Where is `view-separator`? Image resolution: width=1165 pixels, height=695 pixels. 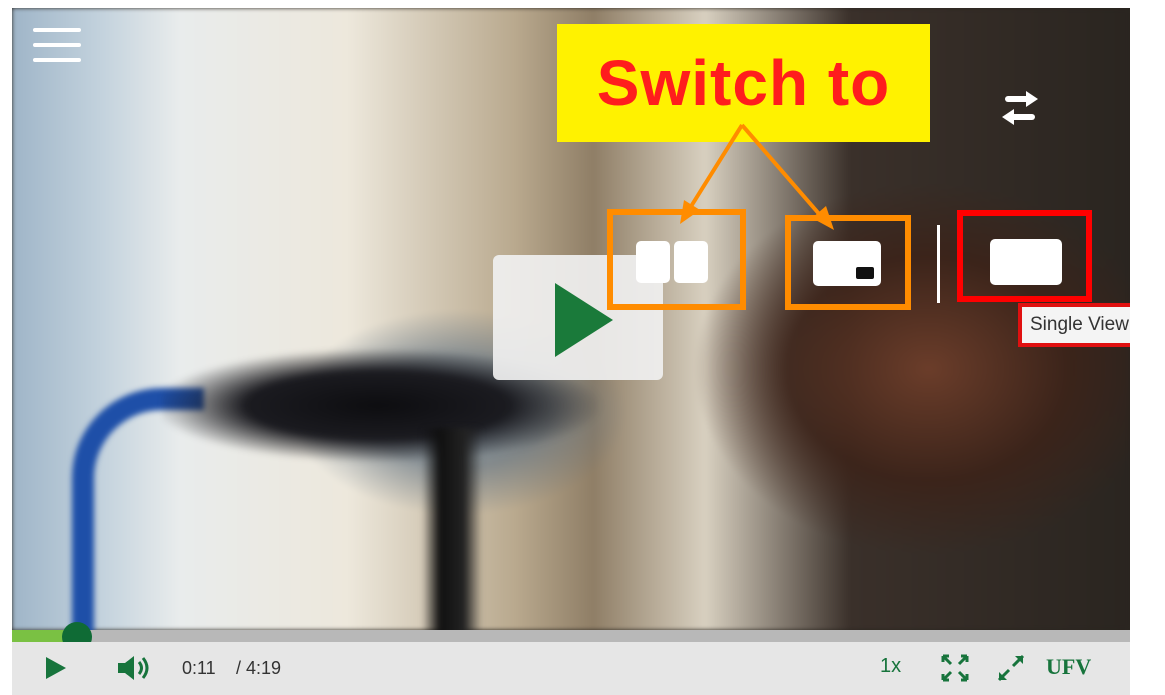 view-separator is located at coordinates (938, 264).